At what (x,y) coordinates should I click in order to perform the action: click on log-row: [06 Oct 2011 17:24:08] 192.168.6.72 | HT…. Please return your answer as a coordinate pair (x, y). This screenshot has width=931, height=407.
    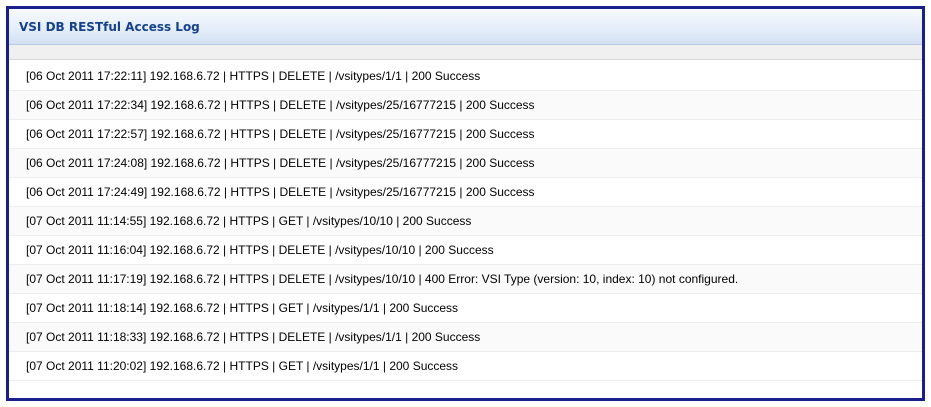
    Looking at the image, I should click on (465, 163).